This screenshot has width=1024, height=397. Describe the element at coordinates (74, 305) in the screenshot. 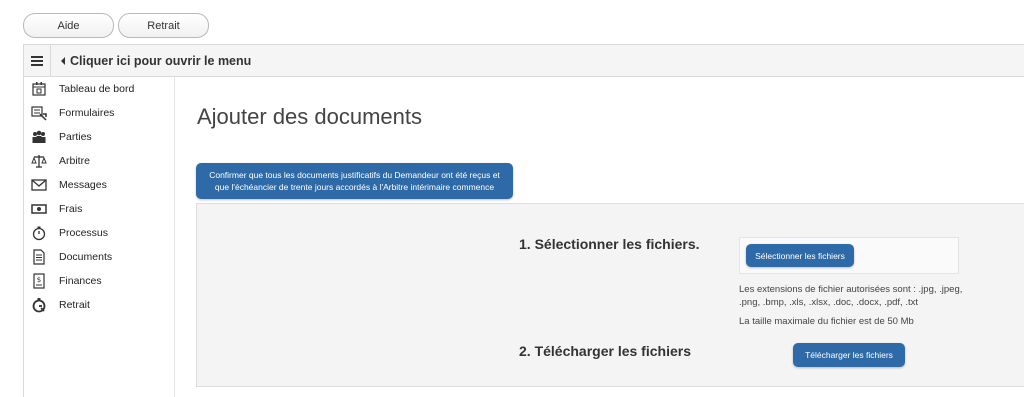

I see `sidebar-item-label: Retrait` at that location.